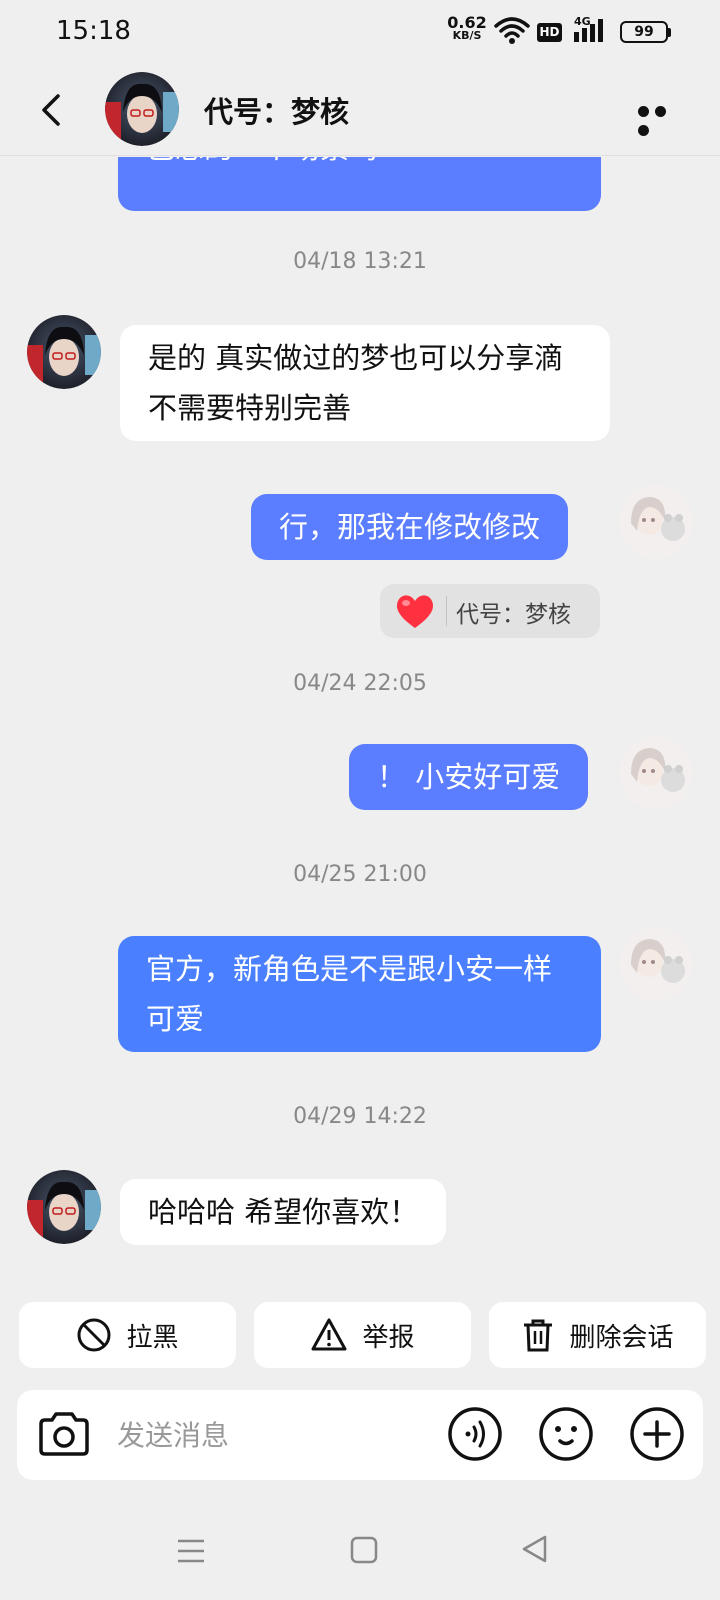 The height and width of the screenshot is (1600, 720). I want to click on message-bubble-incoming: 哈哈哈 希望你喜欢！, so click(283, 1212).